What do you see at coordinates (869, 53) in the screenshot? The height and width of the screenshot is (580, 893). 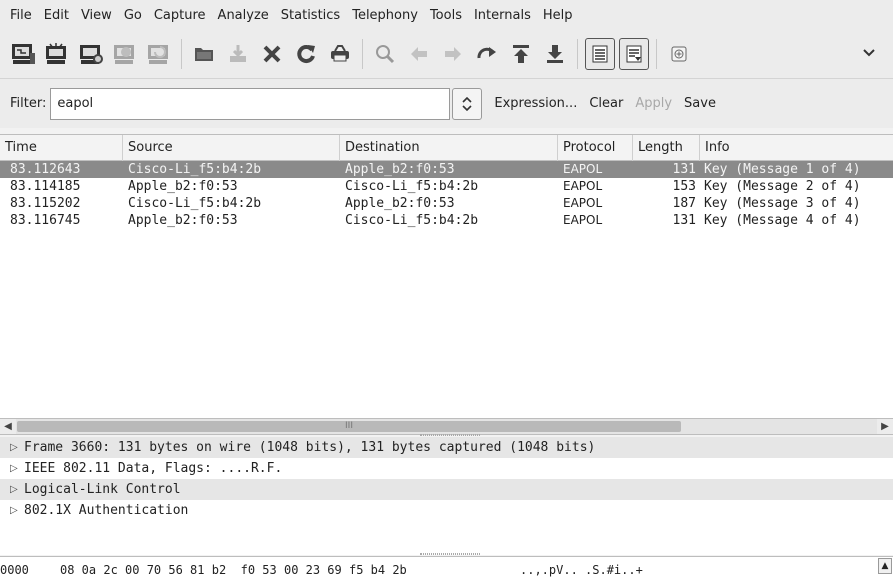 I see `chevron-down-icon` at bounding box center [869, 53].